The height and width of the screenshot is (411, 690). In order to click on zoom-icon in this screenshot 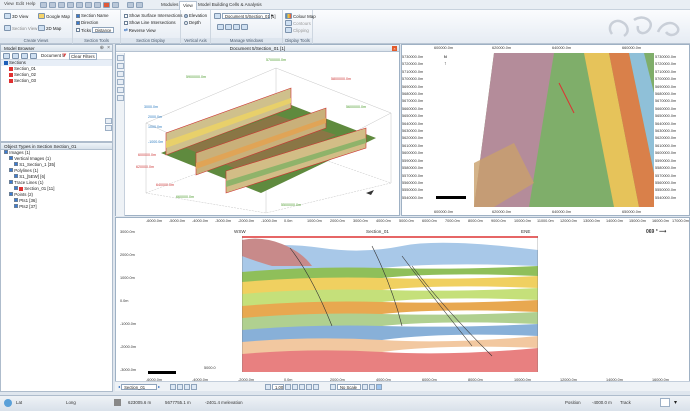, I will do `click(120, 74)`.